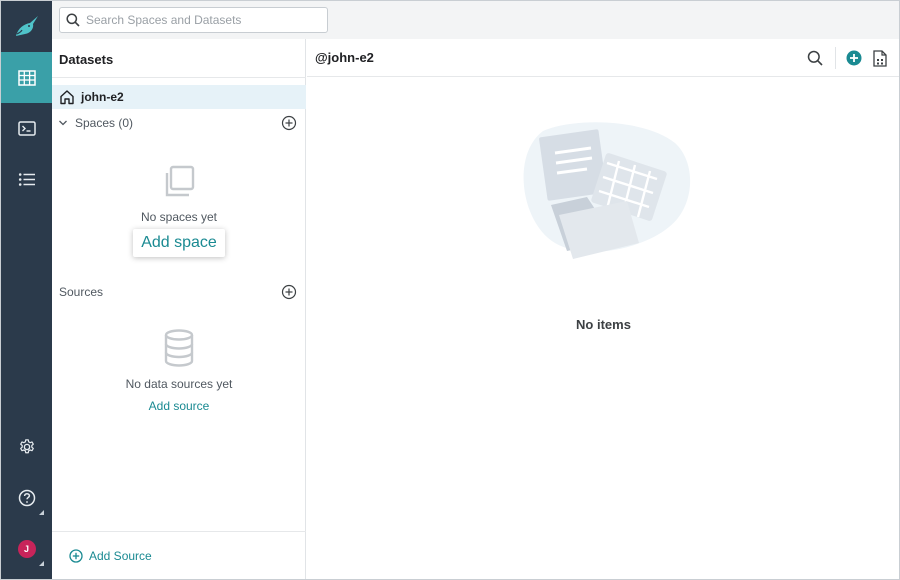  What do you see at coordinates (102, 97) in the screenshot?
I see `home-space-label: john-e2` at bounding box center [102, 97].